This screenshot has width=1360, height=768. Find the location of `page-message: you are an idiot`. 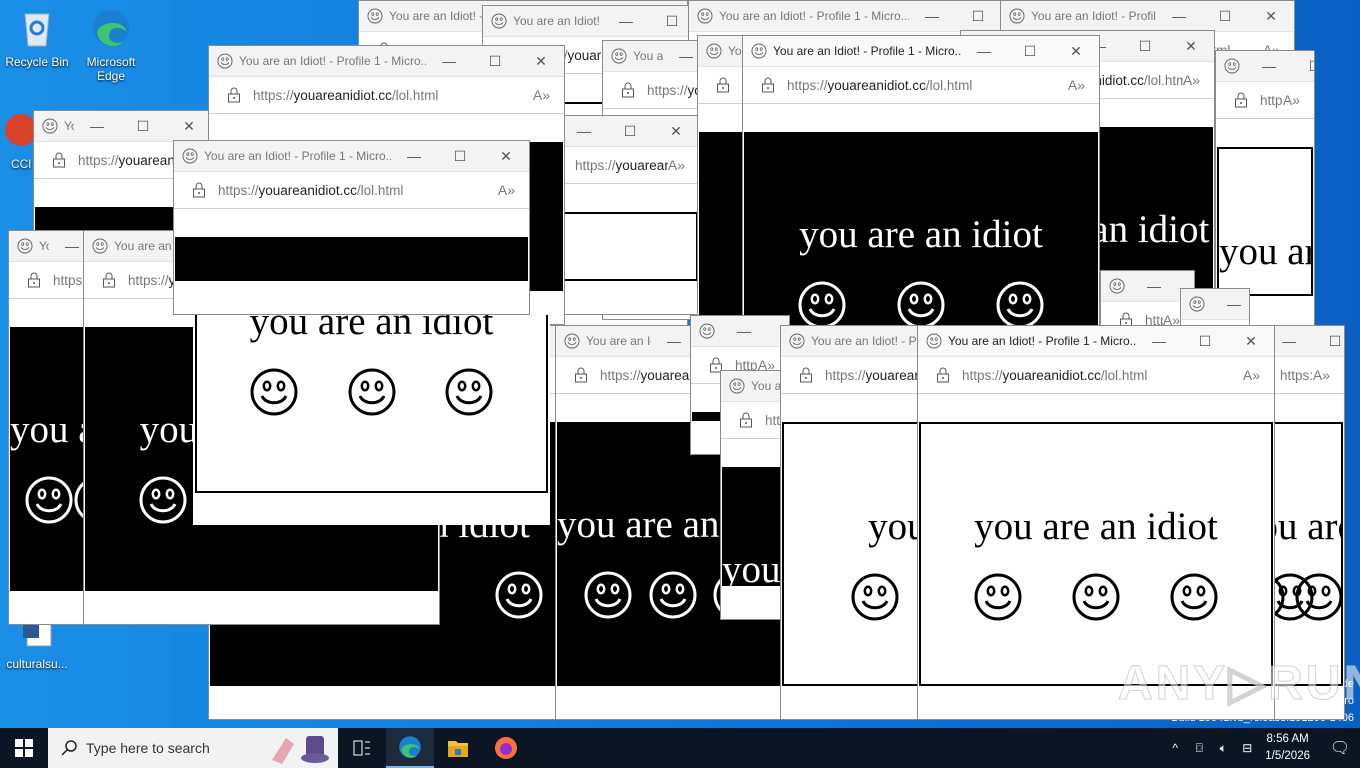

page-message: you are an idiot is located at coordinates (921, 234).